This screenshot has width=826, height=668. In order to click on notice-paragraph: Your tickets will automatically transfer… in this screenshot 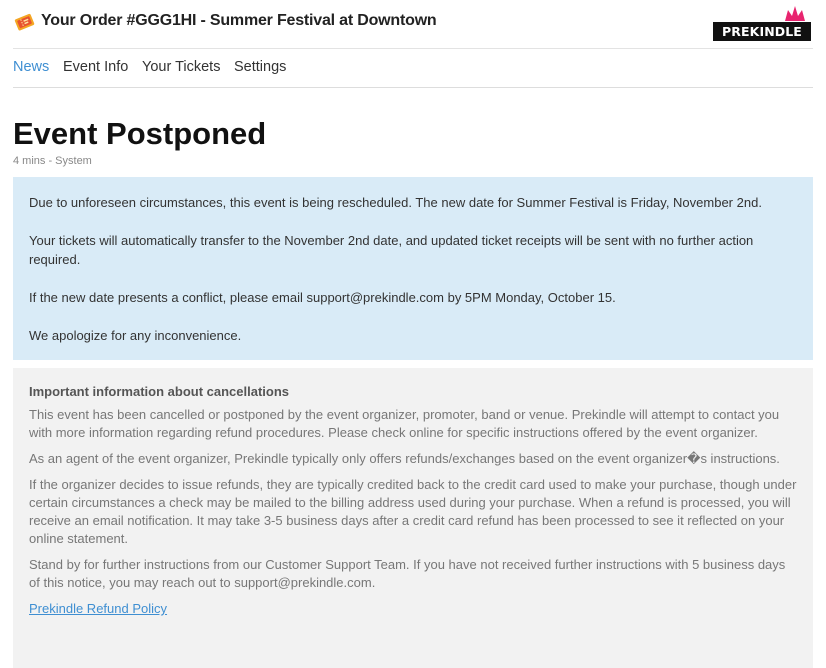, I will do `click(391, 250)`.